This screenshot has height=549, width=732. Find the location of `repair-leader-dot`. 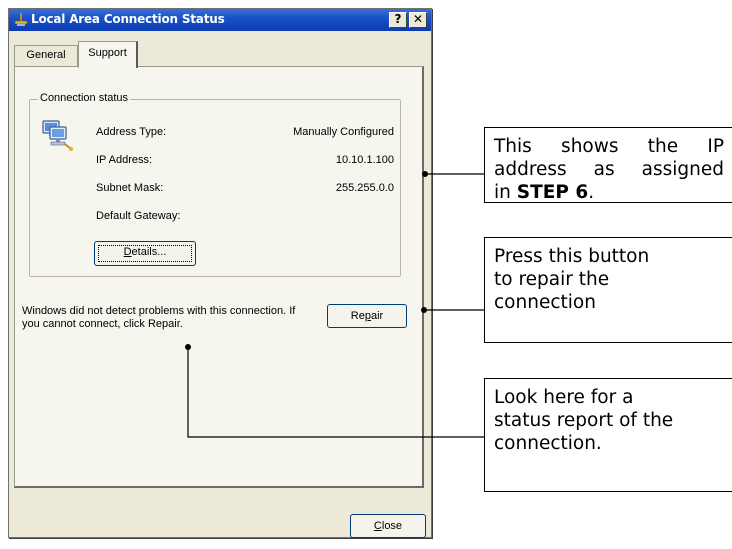

repair-leader-dot is located at coordinates (424, 310).